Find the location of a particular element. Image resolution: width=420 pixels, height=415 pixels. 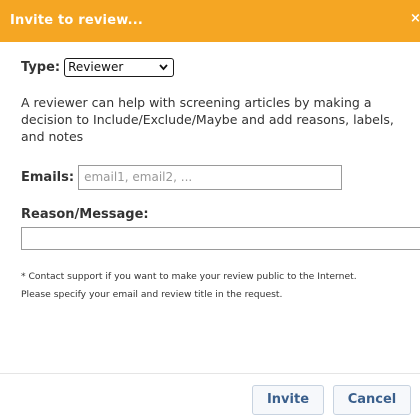

type-select: Reviewer is located at coordinates (119, 67).